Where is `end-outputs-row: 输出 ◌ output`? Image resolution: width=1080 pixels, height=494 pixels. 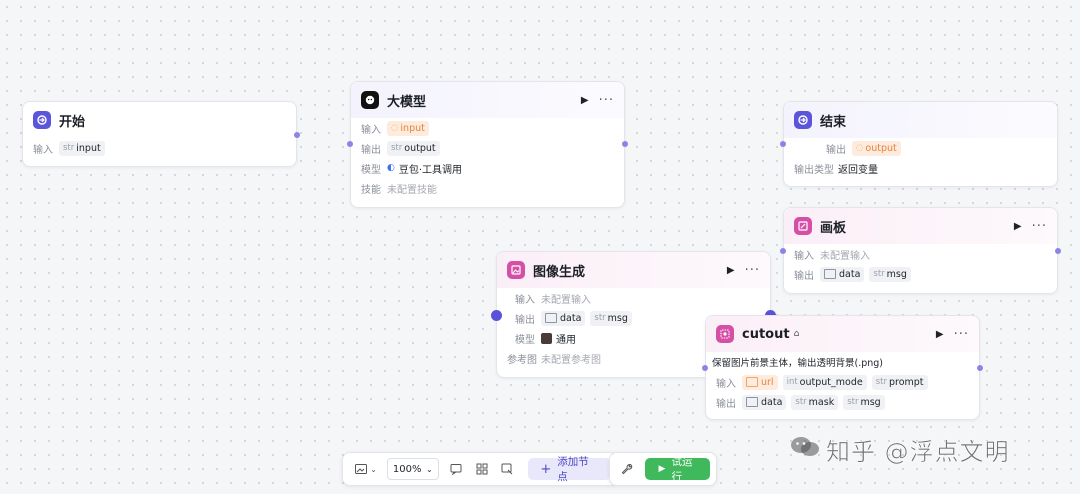 end-outputs-row: 输出 ◌ output is located at coordinates (920, 148).